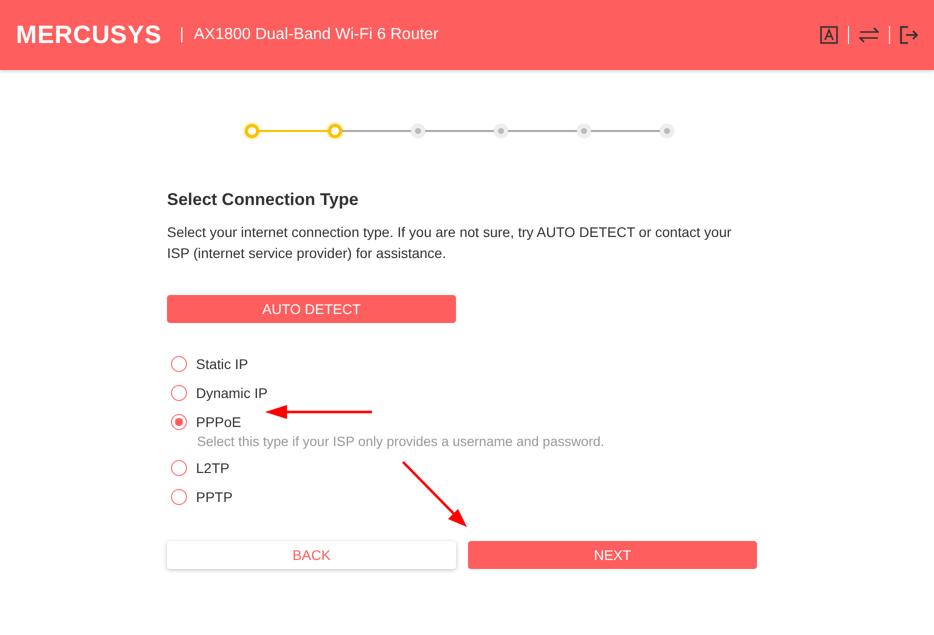  Describe the element at coordinates (449, 243) in the screenshot. I see `description-text: Select your internet connection type. If you are not sure, try AUTO DETECT or contact your ISP (internet service provider) for assistance.` at that location.